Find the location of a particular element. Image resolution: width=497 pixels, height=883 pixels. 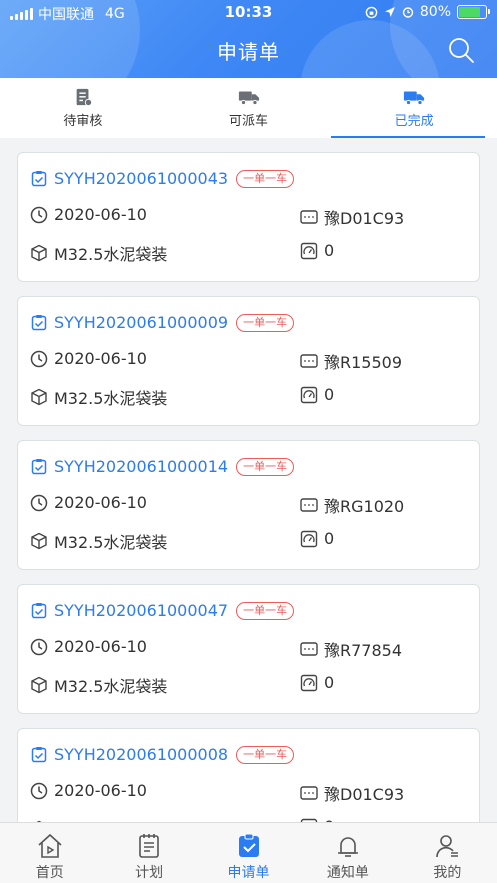

tab-label: 可派车 is located at coordinates (249, 121).